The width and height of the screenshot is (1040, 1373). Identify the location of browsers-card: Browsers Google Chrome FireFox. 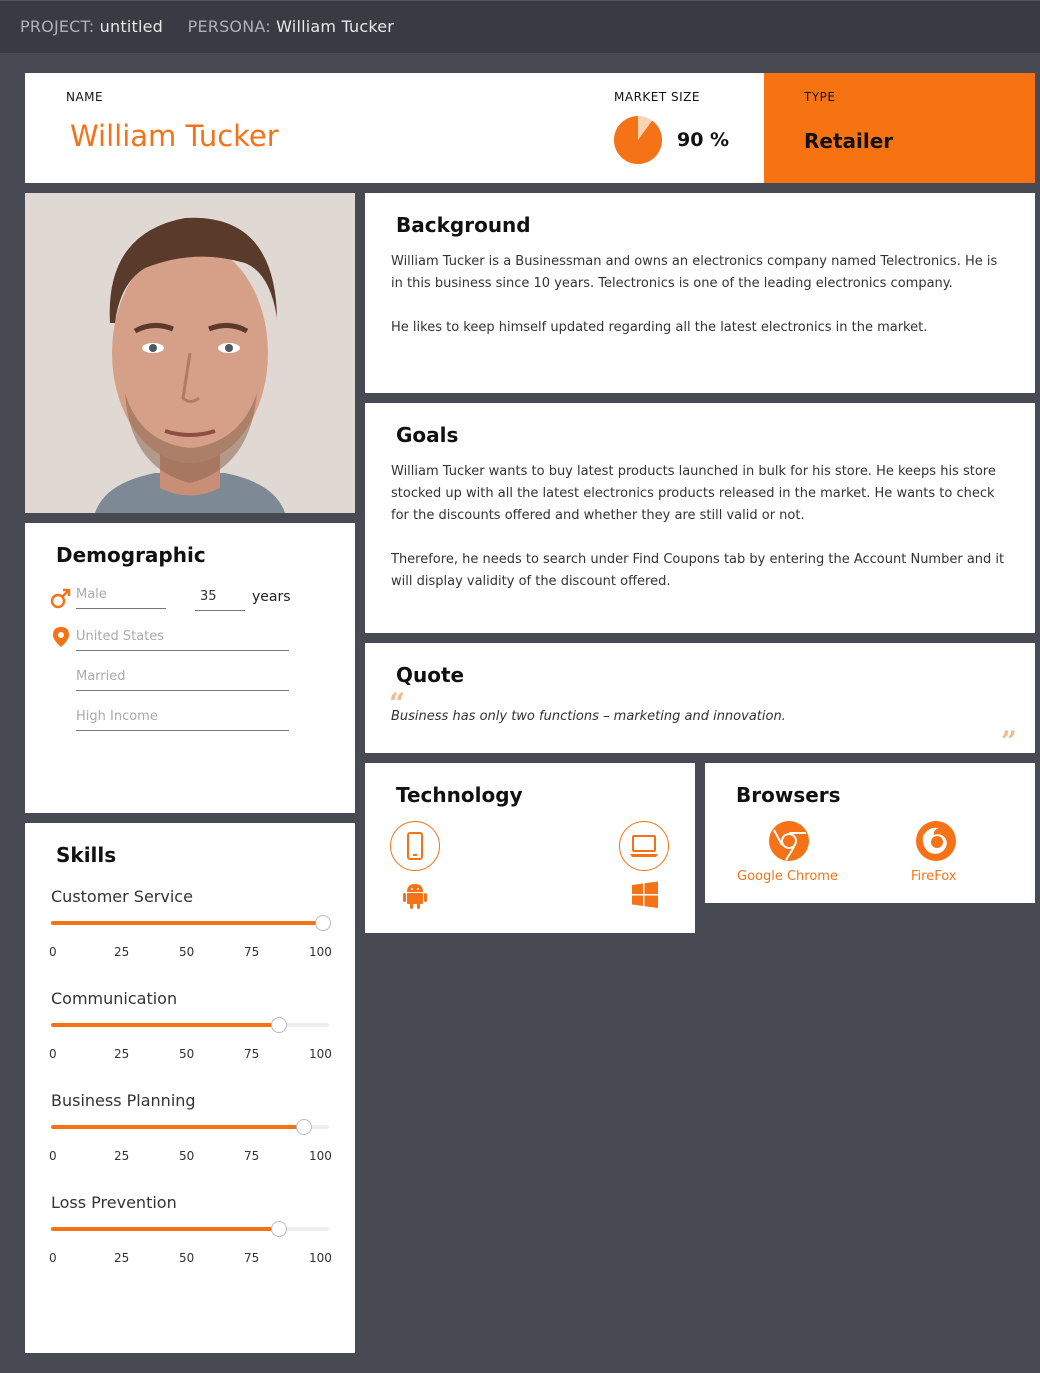
(870, 833).